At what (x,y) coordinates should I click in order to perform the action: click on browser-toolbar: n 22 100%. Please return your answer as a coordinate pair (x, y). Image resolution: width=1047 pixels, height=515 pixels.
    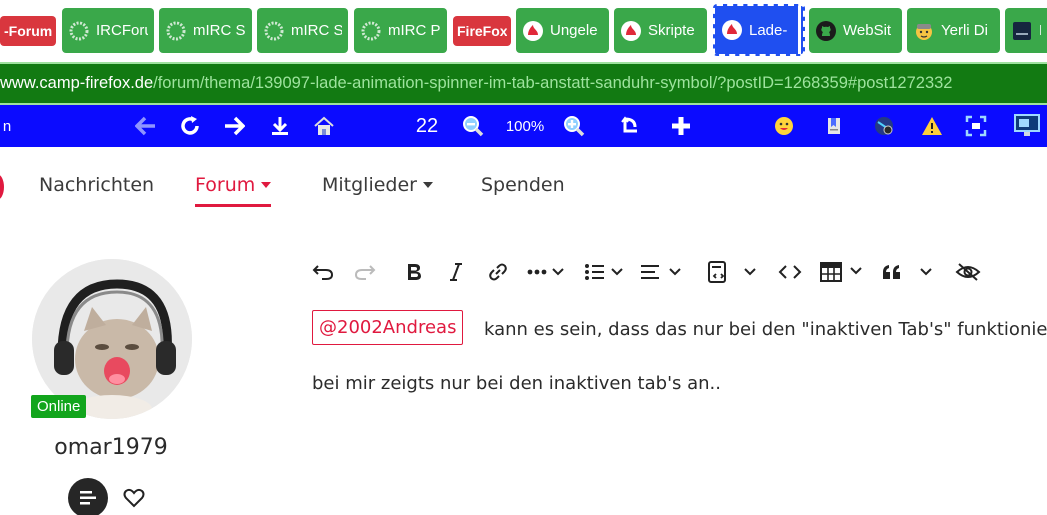
    Looking at the image, I should click on (523, 126).